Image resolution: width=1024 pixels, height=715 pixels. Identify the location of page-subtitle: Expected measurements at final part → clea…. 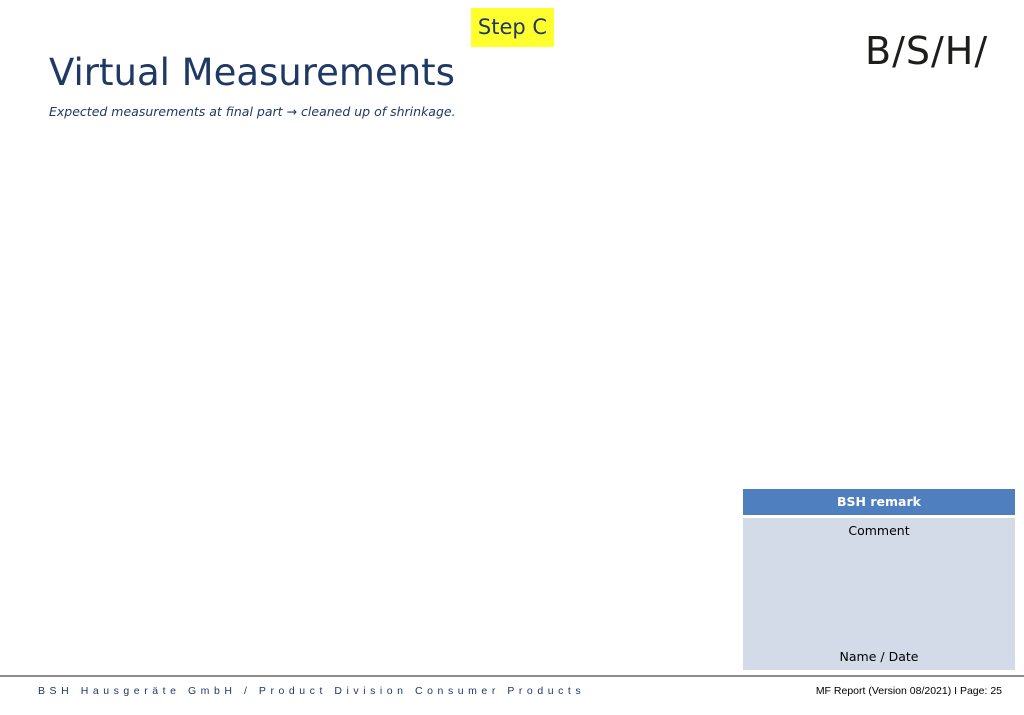
(252, 112).